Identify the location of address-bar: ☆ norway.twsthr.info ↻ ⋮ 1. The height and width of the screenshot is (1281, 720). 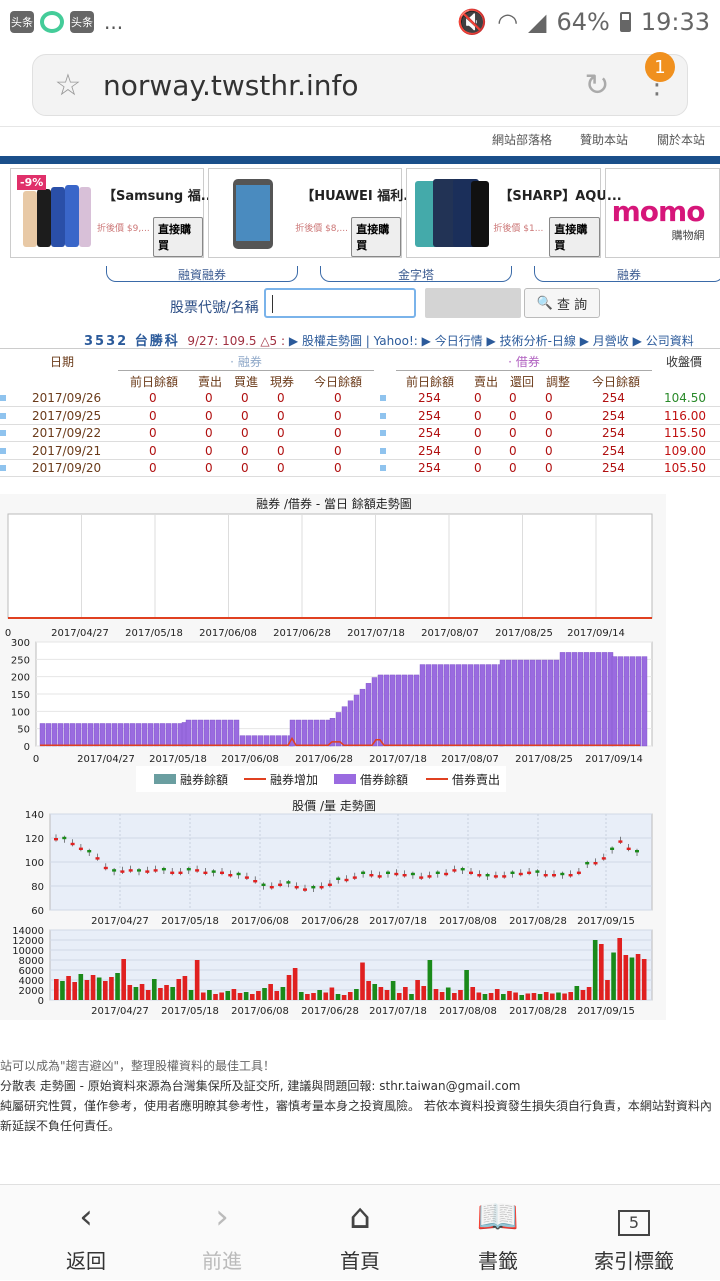
(360, 84).